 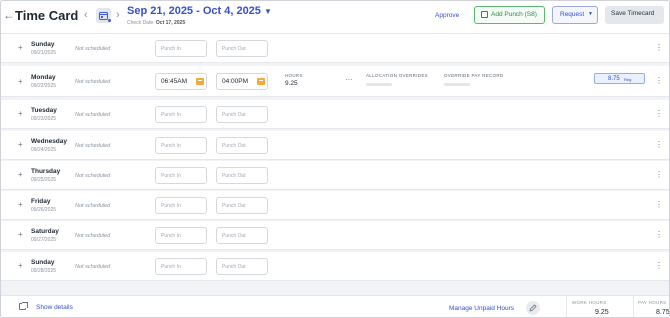 What do you see at coordinates (509, 15) in the screenshot?
I see `add-punch-button: Add Punch (S8)` at bounding box center [509, 15].